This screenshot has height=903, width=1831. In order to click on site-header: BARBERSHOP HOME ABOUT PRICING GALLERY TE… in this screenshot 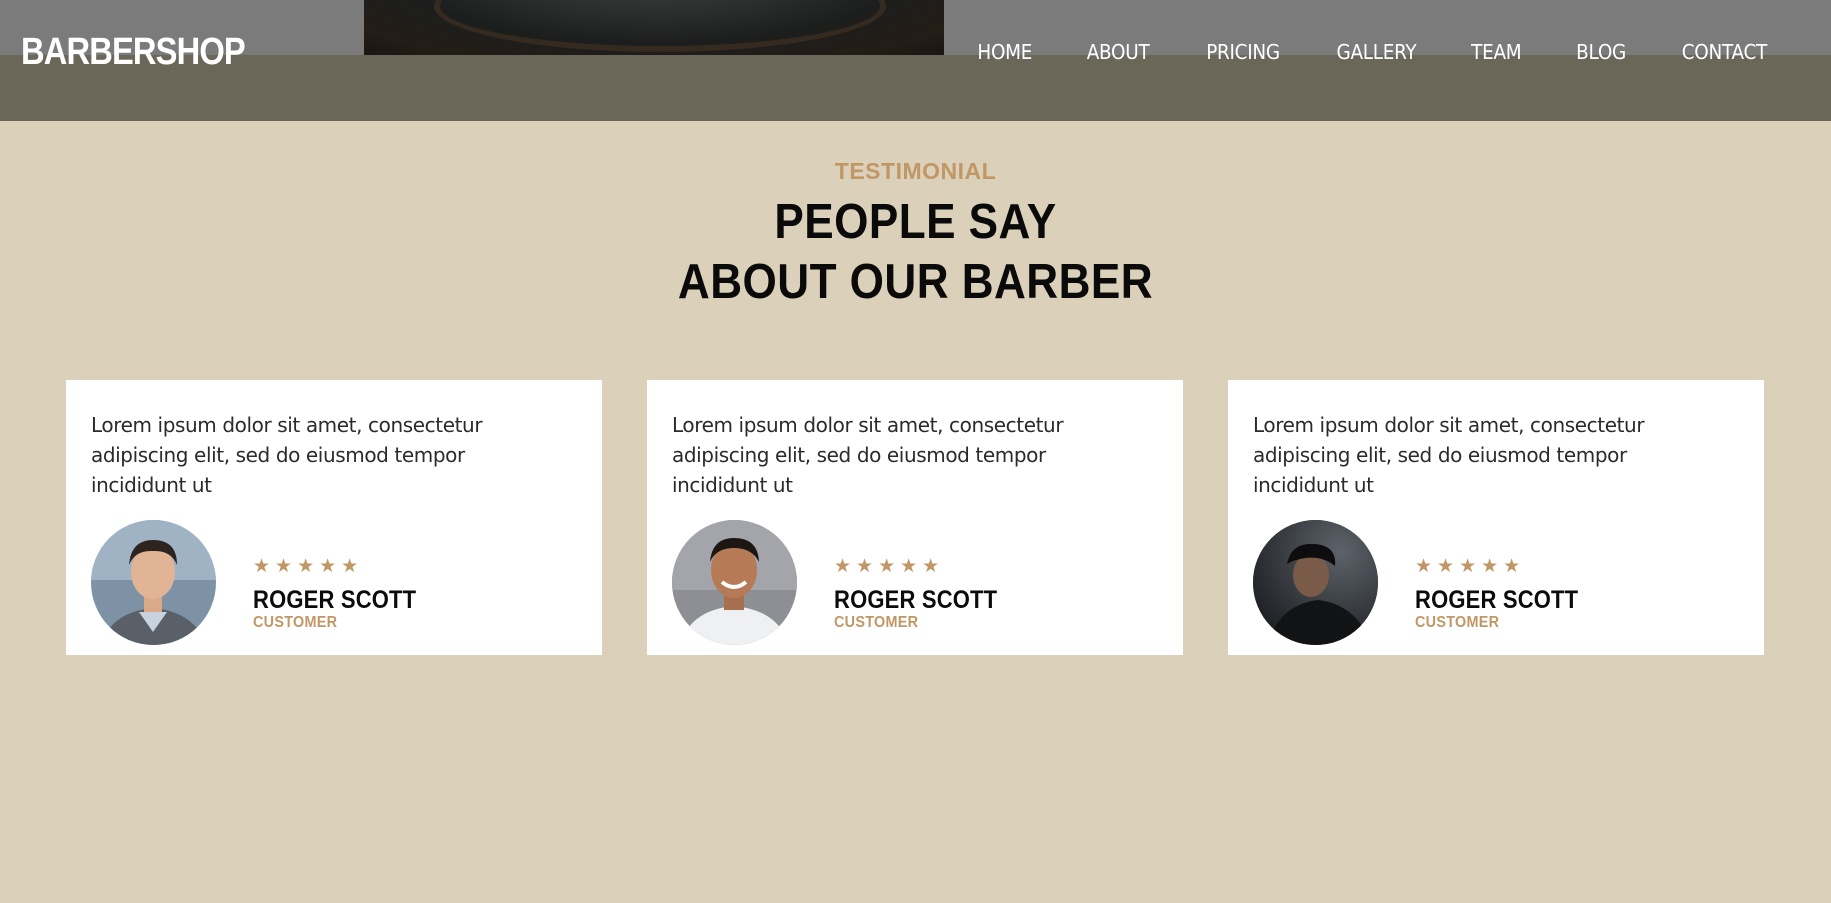, I will do `click(915, 60)`.